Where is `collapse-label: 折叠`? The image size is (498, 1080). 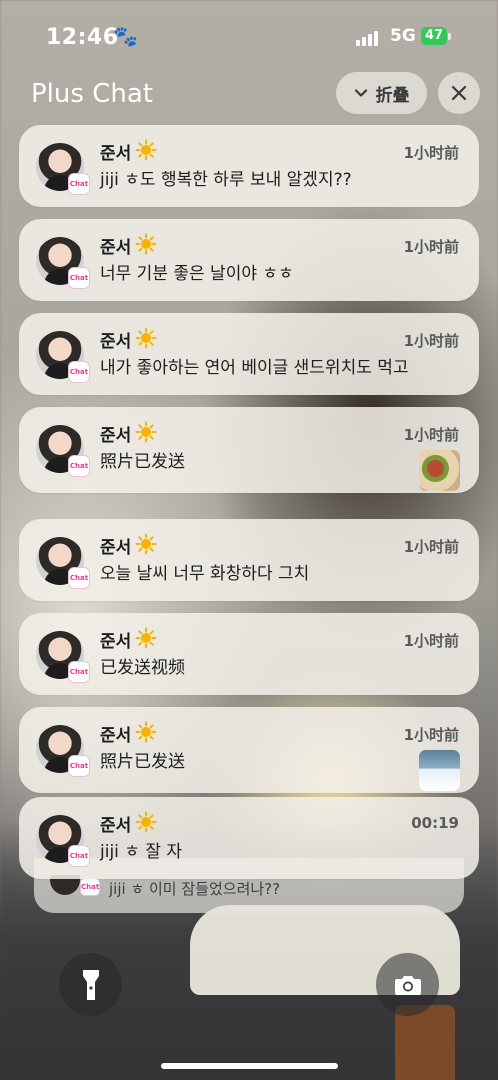
collapse-label: 折叠 is located at coordinates (392, 95).